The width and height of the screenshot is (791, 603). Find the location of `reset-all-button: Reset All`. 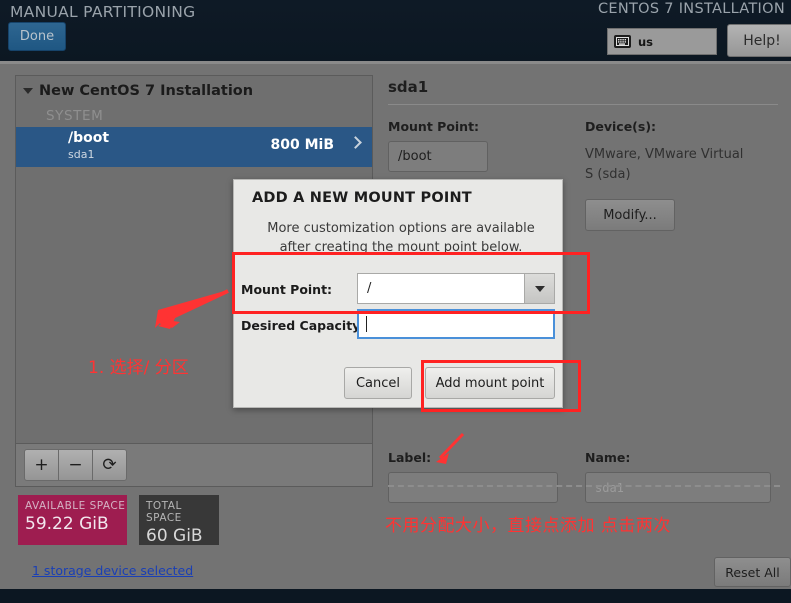

reset-all-button: Reset All is located at coordinates (752, 572).